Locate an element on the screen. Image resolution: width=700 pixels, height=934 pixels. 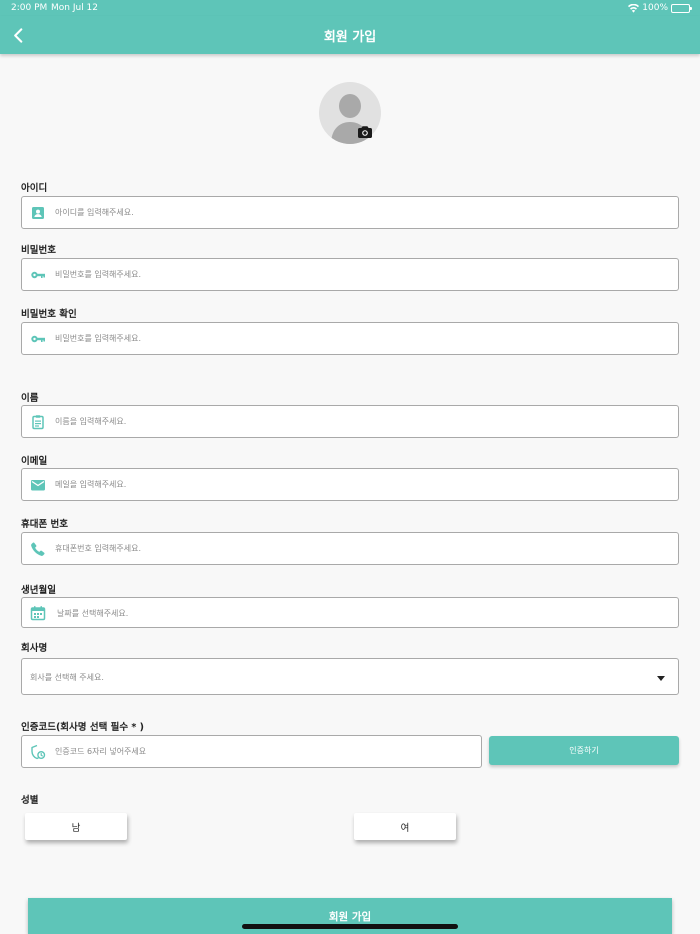
phone-icon is located at coordinates (38, 549).